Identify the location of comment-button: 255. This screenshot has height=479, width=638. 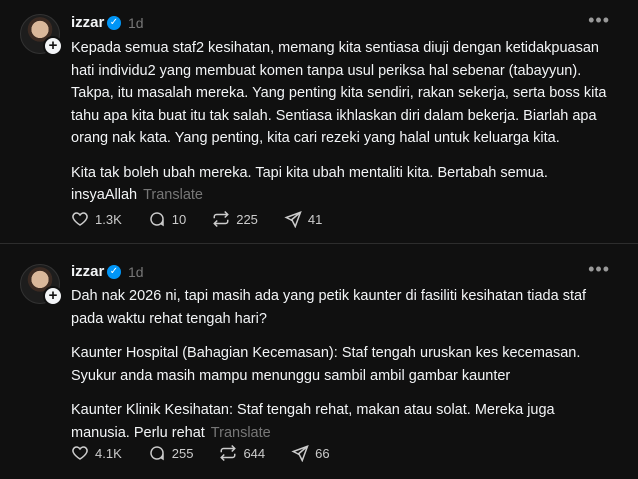
(171, 453).